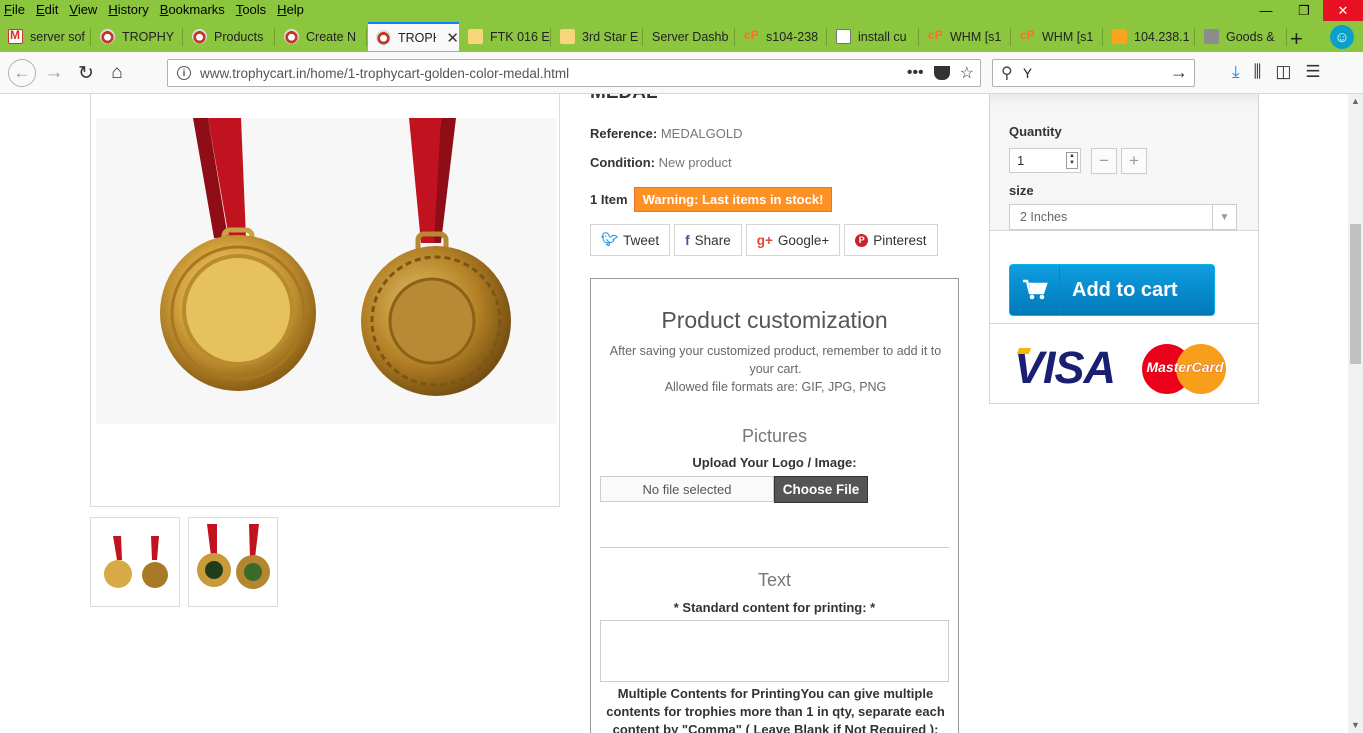 The image size is (1363, 733). Describe the element at coordinates (567, 36) in the screenshot. I see `ftk-icon` at that location.